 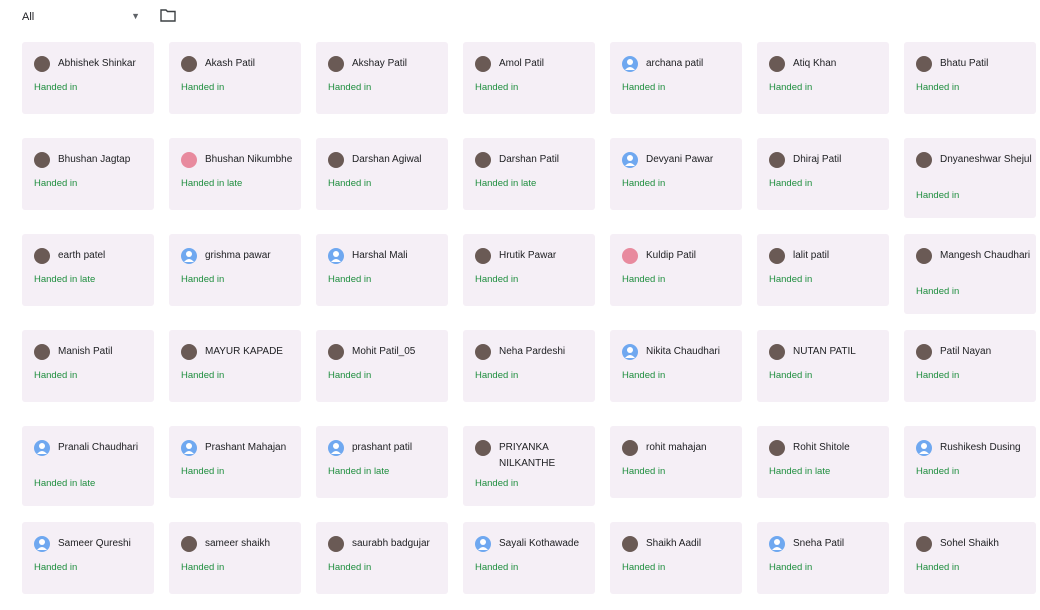 What do you see at coordinates (815, 63) in the screenshot?
I see `student-name: Atiq Khan` at bounding box center [815, 63].